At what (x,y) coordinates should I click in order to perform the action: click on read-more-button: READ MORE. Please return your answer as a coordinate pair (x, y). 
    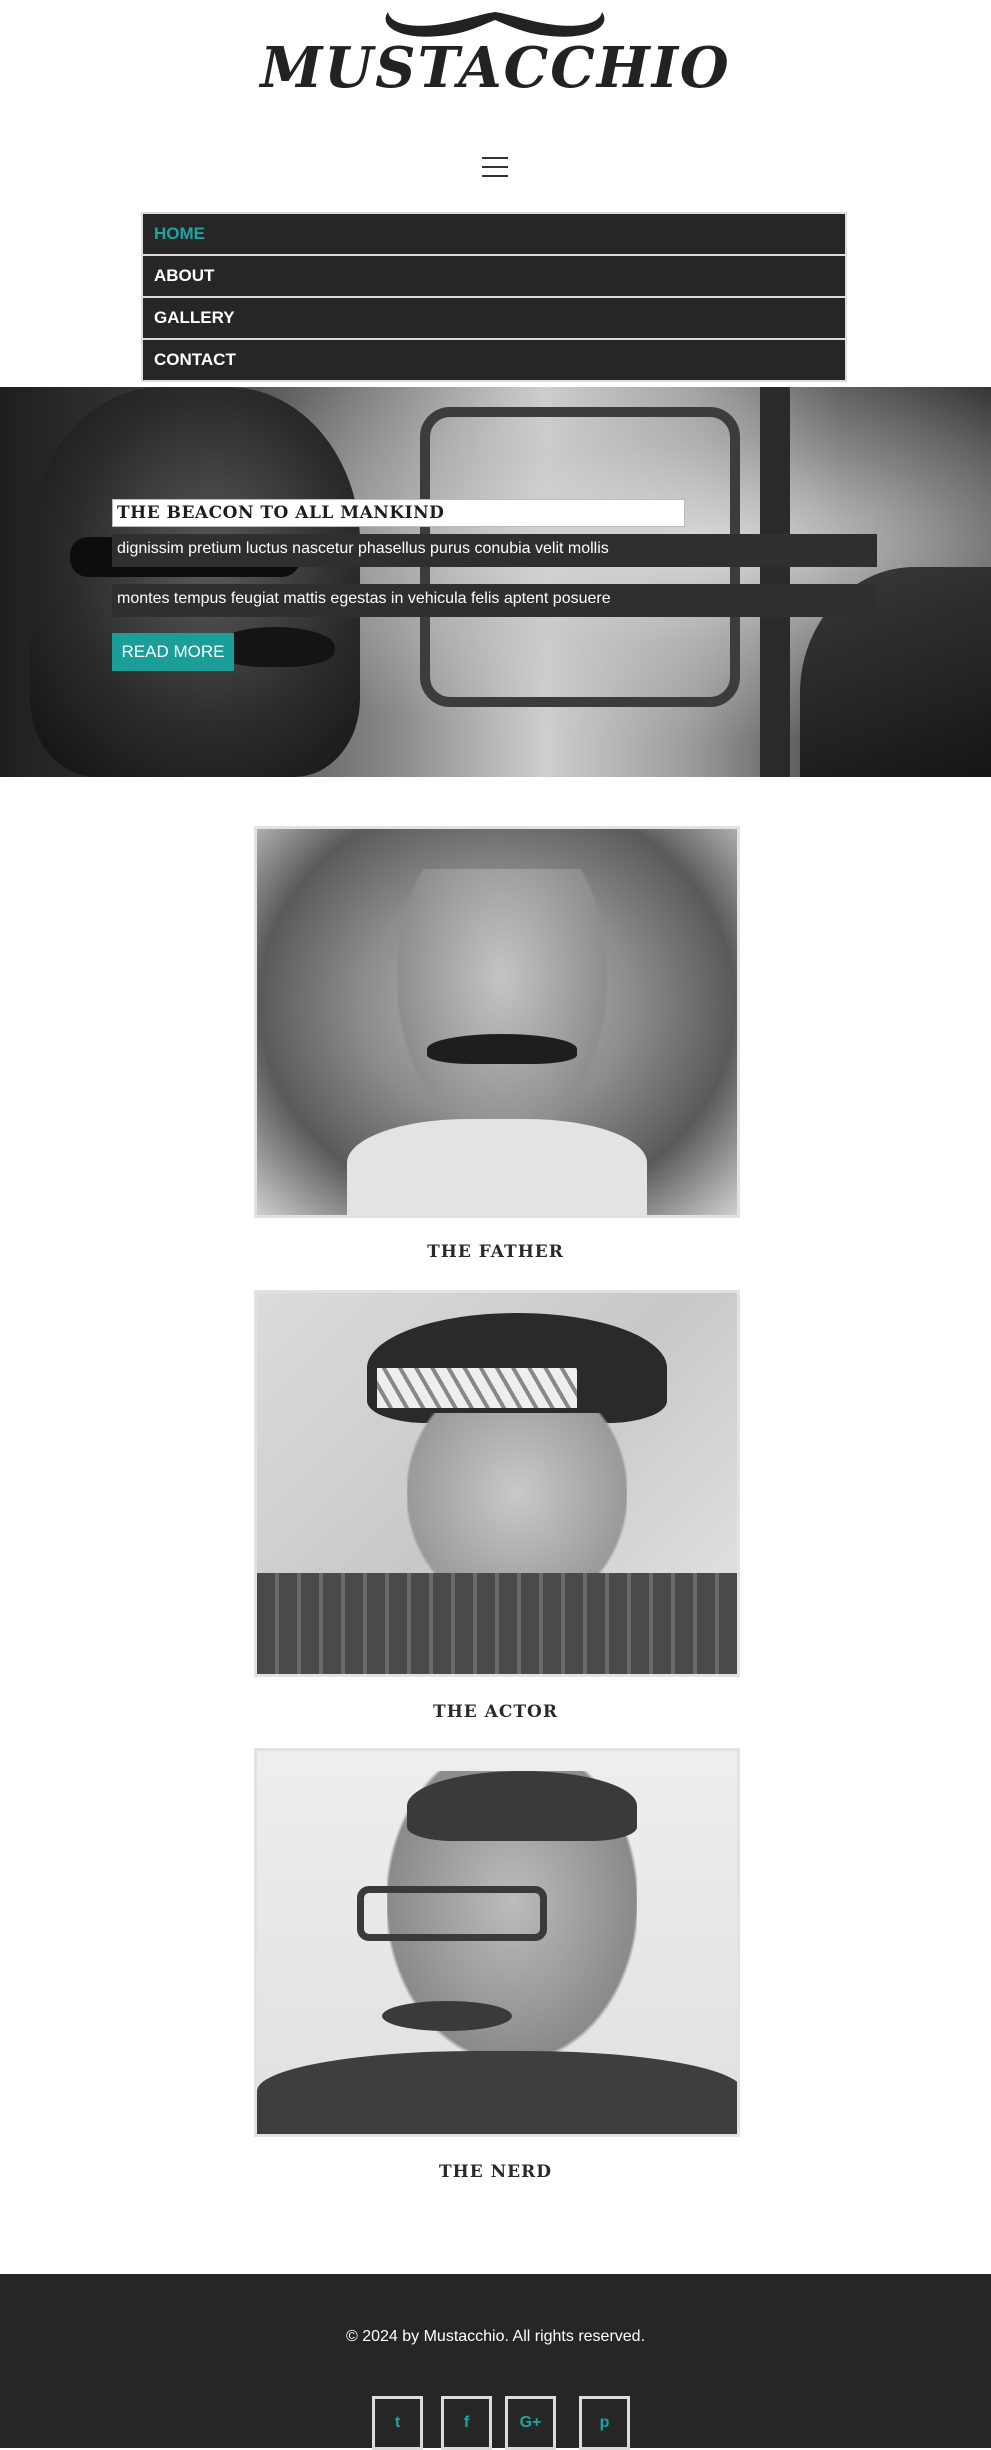
    Looking at the image, I should click on (173, 652).